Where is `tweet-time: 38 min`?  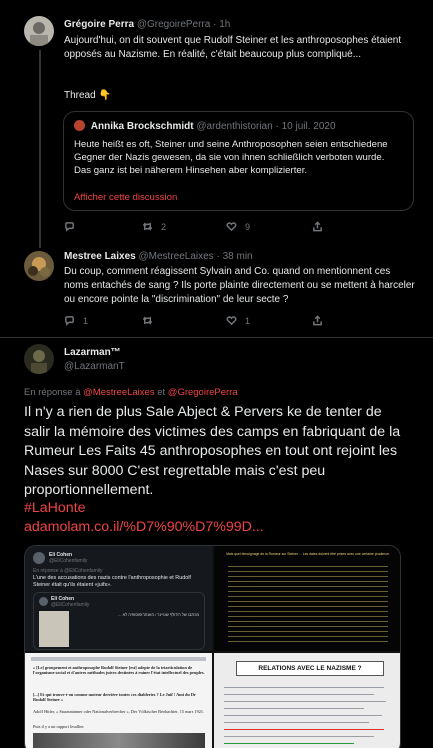
tweet-time: 38 min is located at coordinates (238, 256).